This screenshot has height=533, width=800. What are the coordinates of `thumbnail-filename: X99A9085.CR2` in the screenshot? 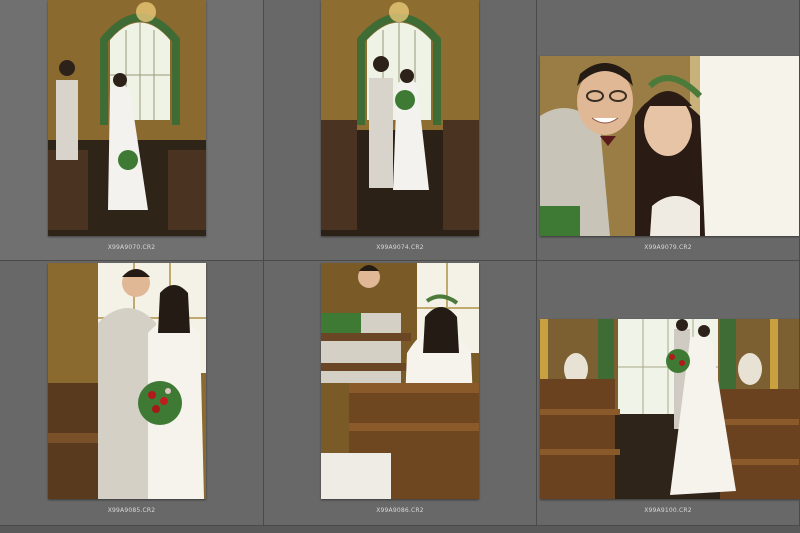 It's located at (131, 510).